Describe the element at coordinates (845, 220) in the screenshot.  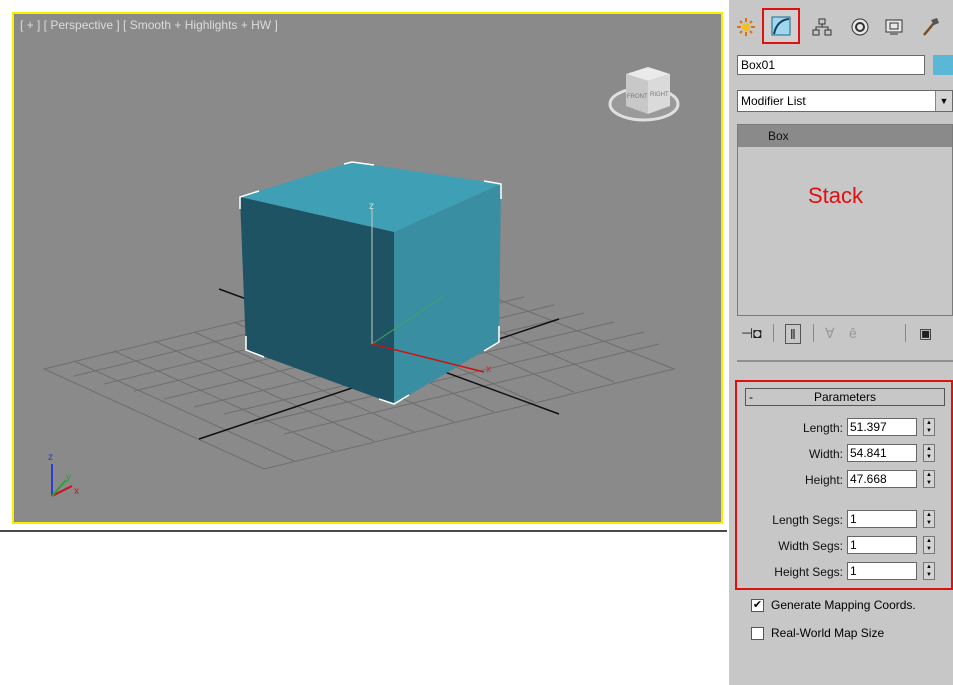
I see `modifier-stack: Box Stack` at that location.